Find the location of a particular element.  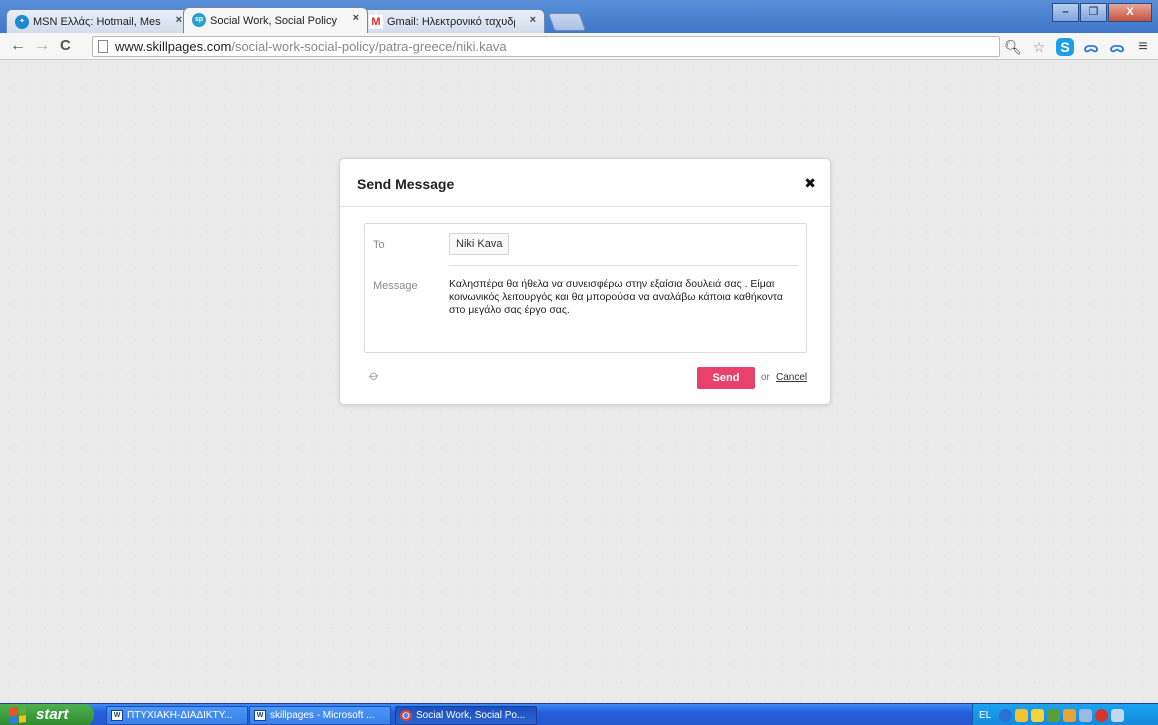

reload-icon: C is located at coordinates (65, 46).